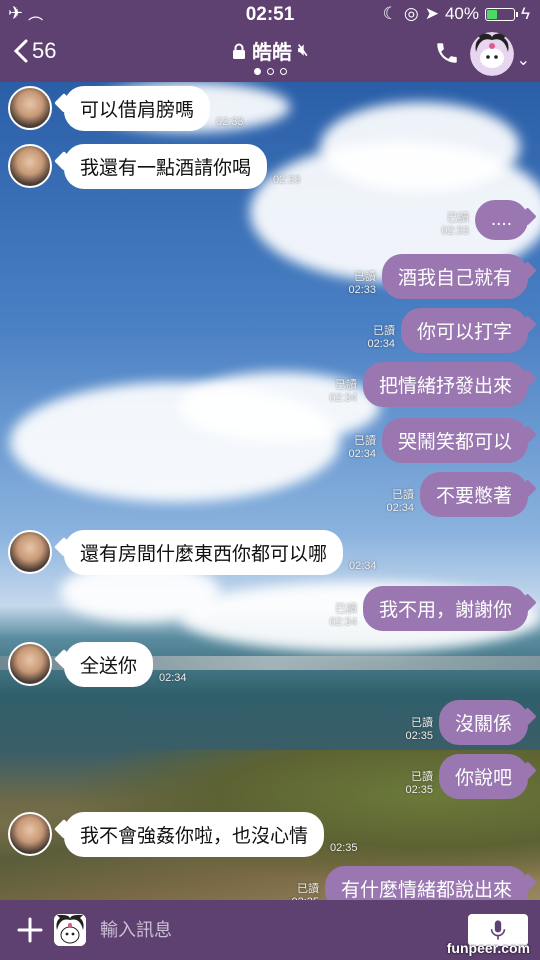 The width and height of the screenshot is (540, 960). Describe the element at coordinates (454, 440) in the screenshot. I see `message-bubble: 哭鬧笑都可以` at that location.